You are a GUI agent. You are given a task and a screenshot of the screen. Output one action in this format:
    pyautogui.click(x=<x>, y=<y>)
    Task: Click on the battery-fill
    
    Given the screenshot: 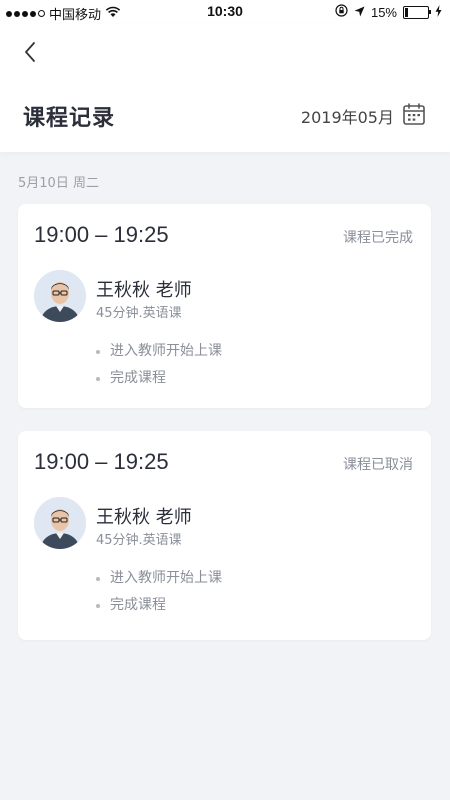 What is the action you would take?
    pyautogui.click(x=407, y=12)
    